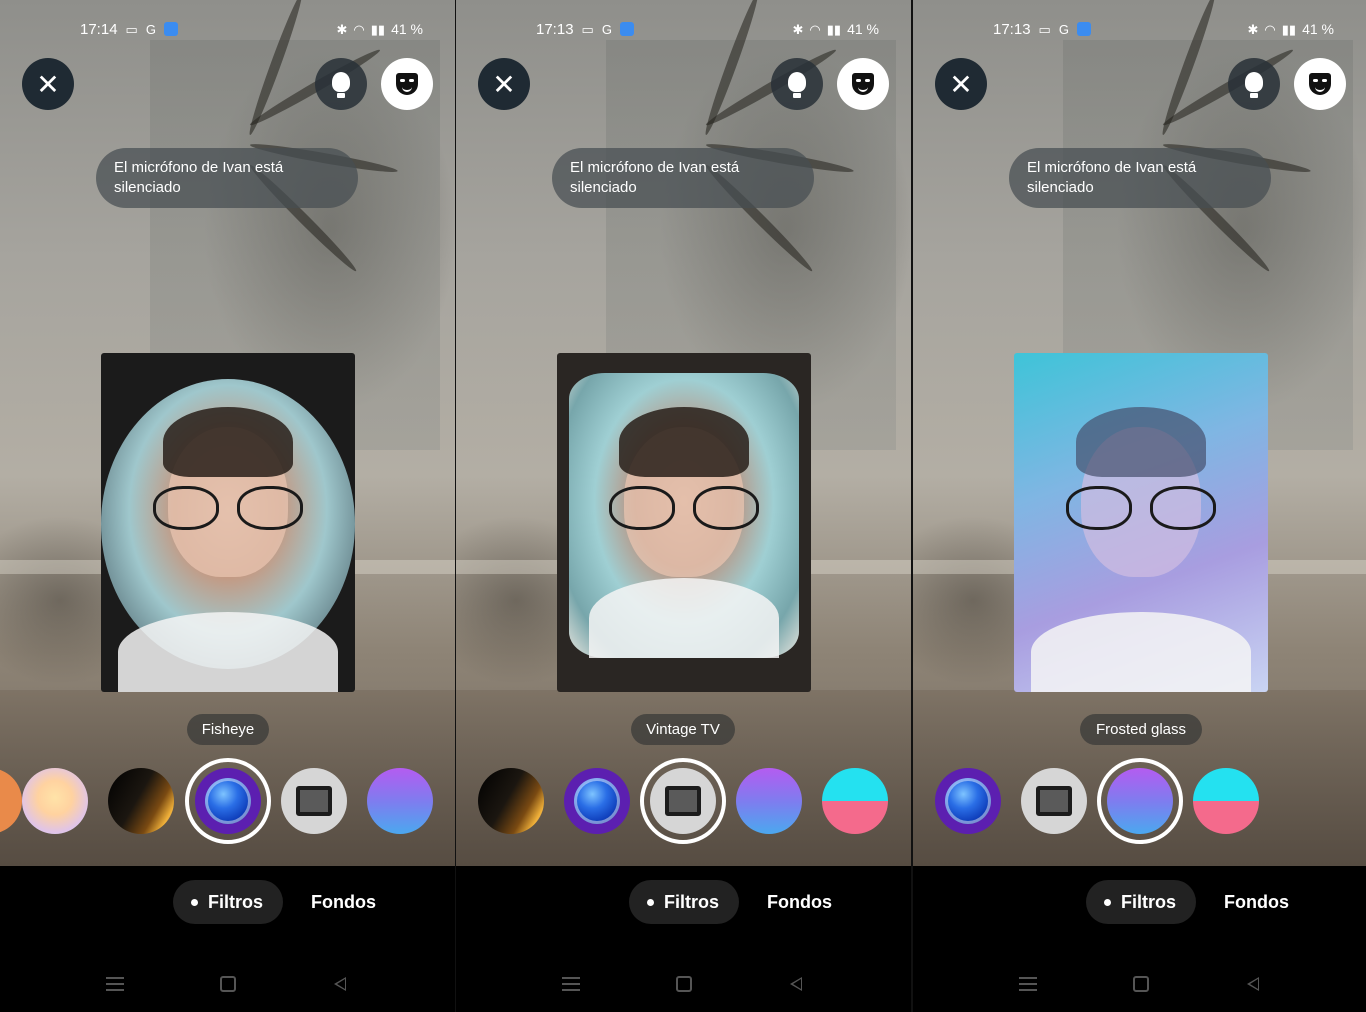 This screenshot has height=1012, width=1366. What do you see at coordinates (1140, 801) in the screenshot?
I see `filter-option-frosted-glass-selected` at bounding box center [1140, 801].